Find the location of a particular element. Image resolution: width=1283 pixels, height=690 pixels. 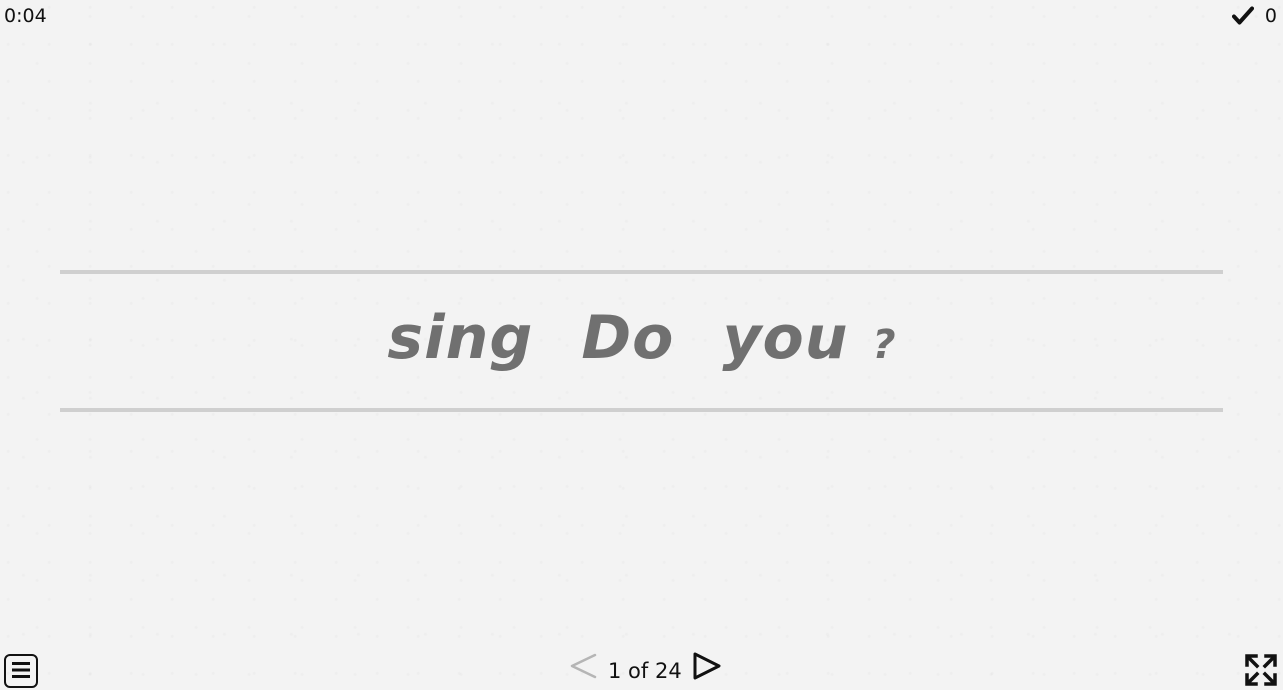

sentence-top-rule is located at coordinates (641, 272).